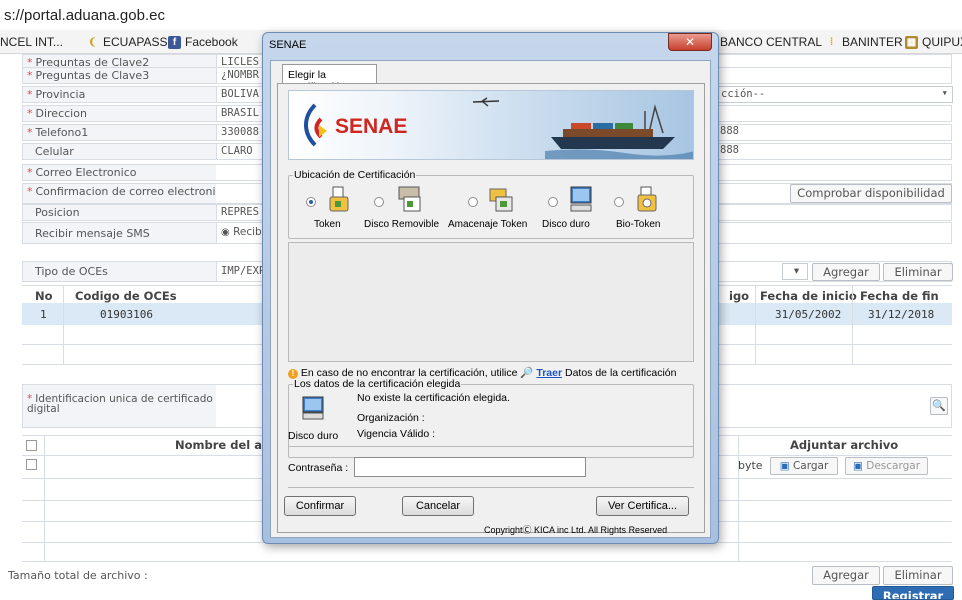 Image resolution: width=962 pixels, height=600 pixels. What do you see at coordinates (313, 436) in the screenshot?
I see `selected-device-label: Disco duro` at bounding box center [313, 436].